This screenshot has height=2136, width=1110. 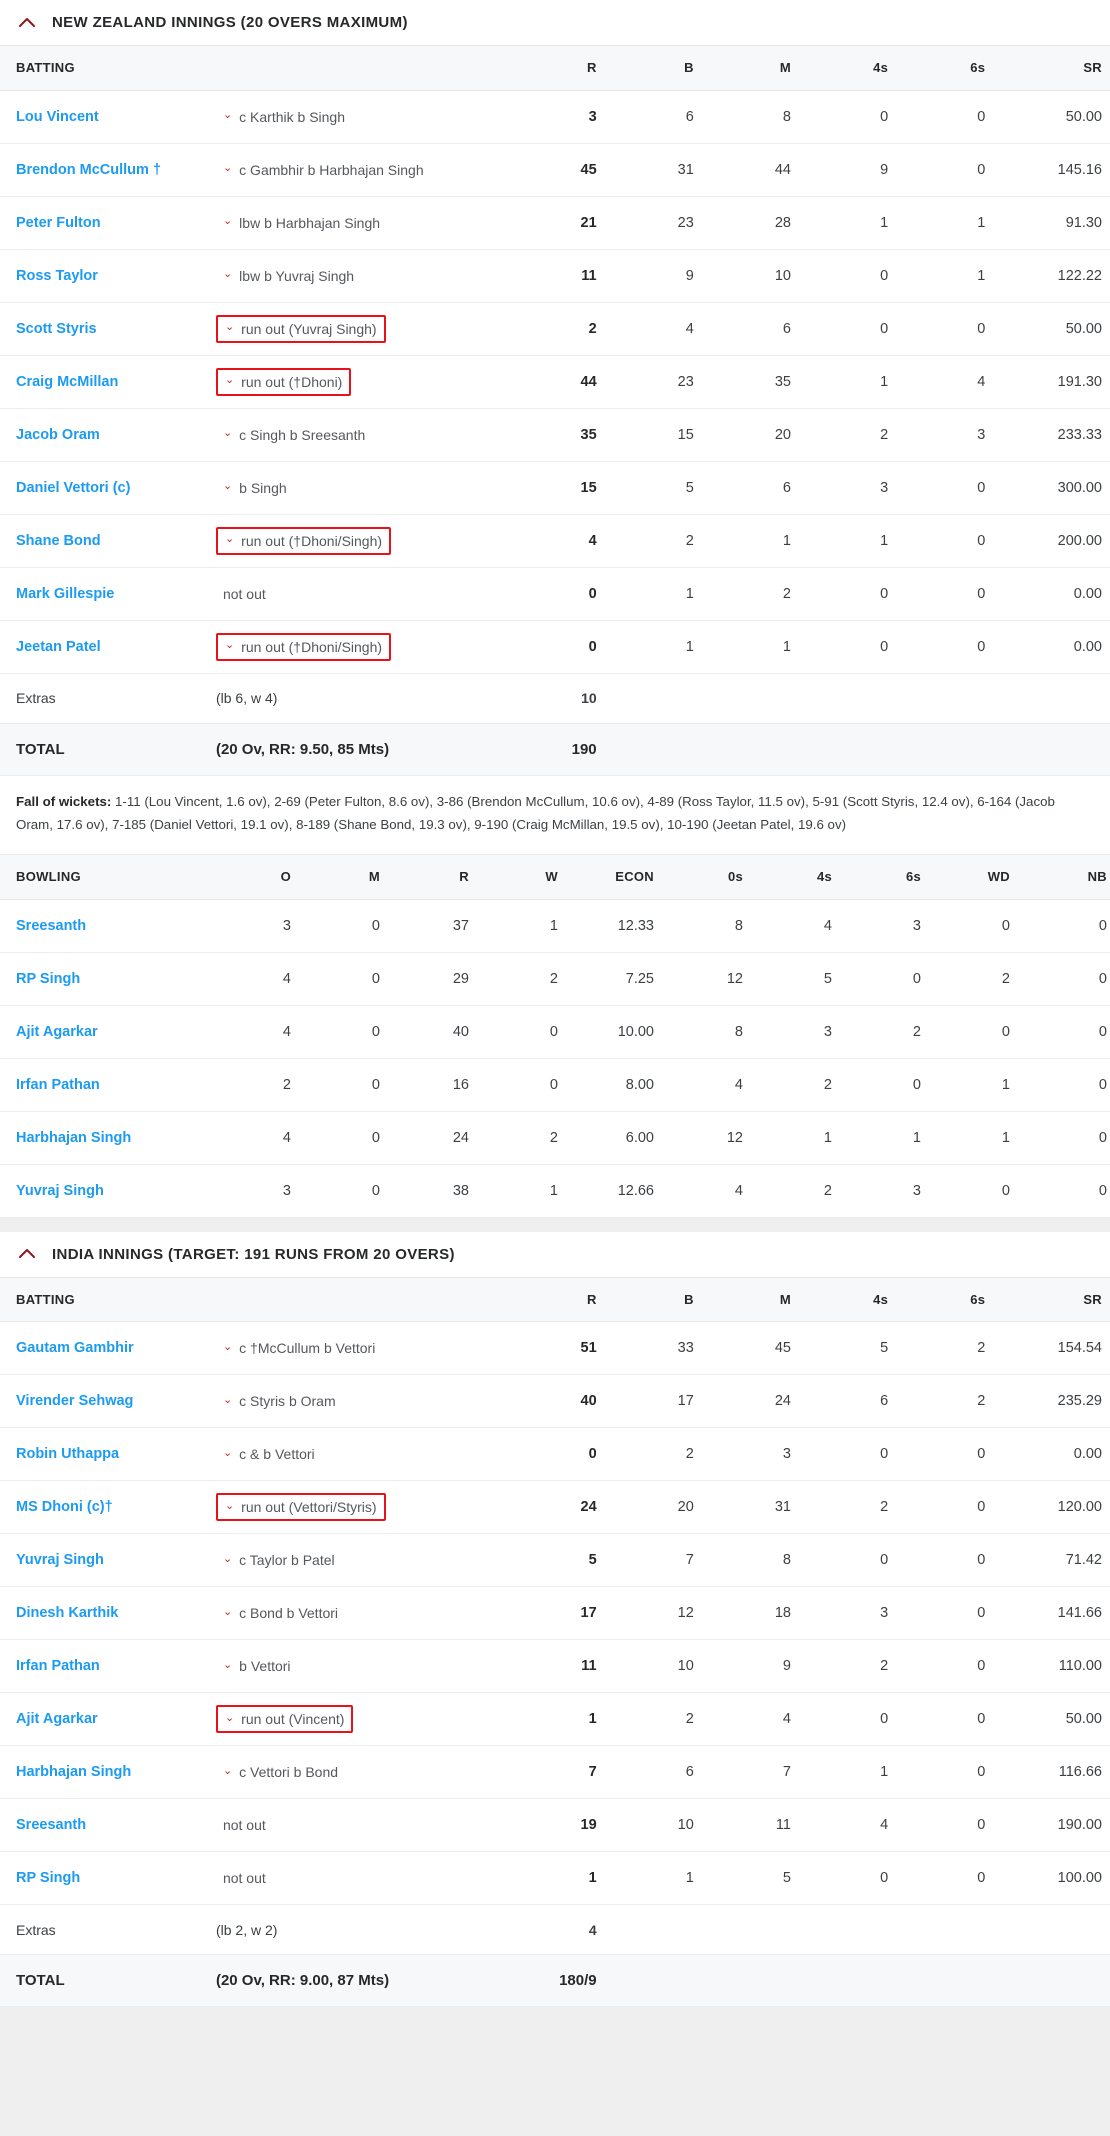 I want to click on batter-name-cell: Brendon McCullum †, so click(x=108, y=170).